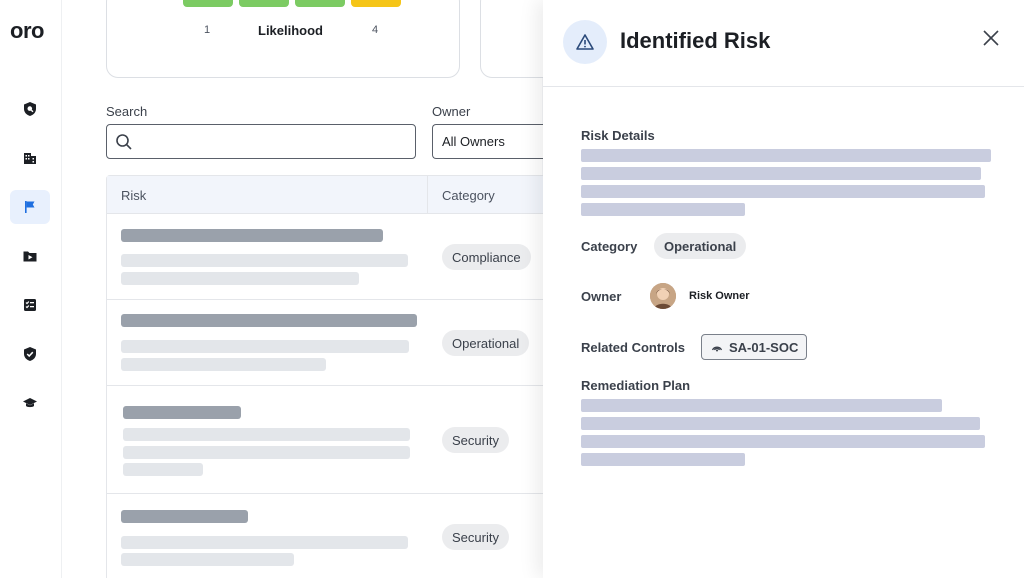 The image size is (1024, 578). I want to click on graduation-cap-icon, so click(30, 403).